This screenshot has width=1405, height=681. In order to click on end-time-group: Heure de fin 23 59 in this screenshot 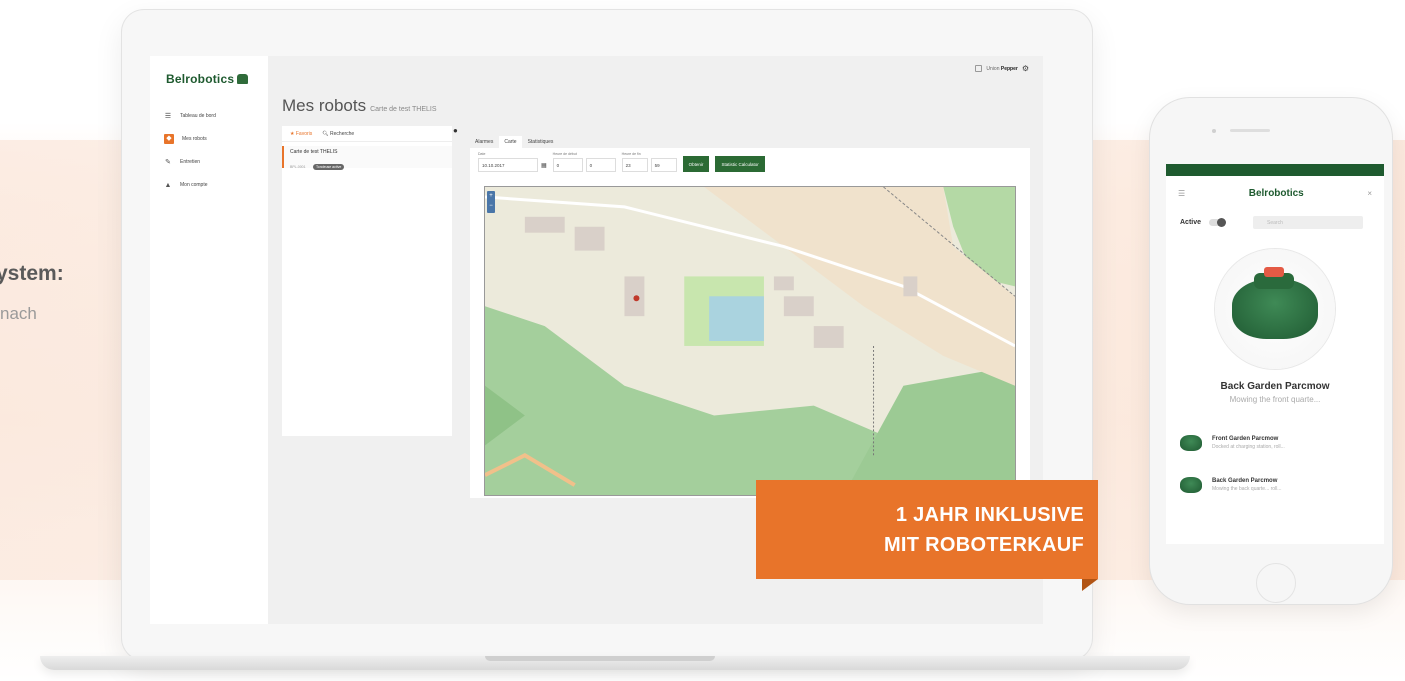, I will do `click(649, 162)`.